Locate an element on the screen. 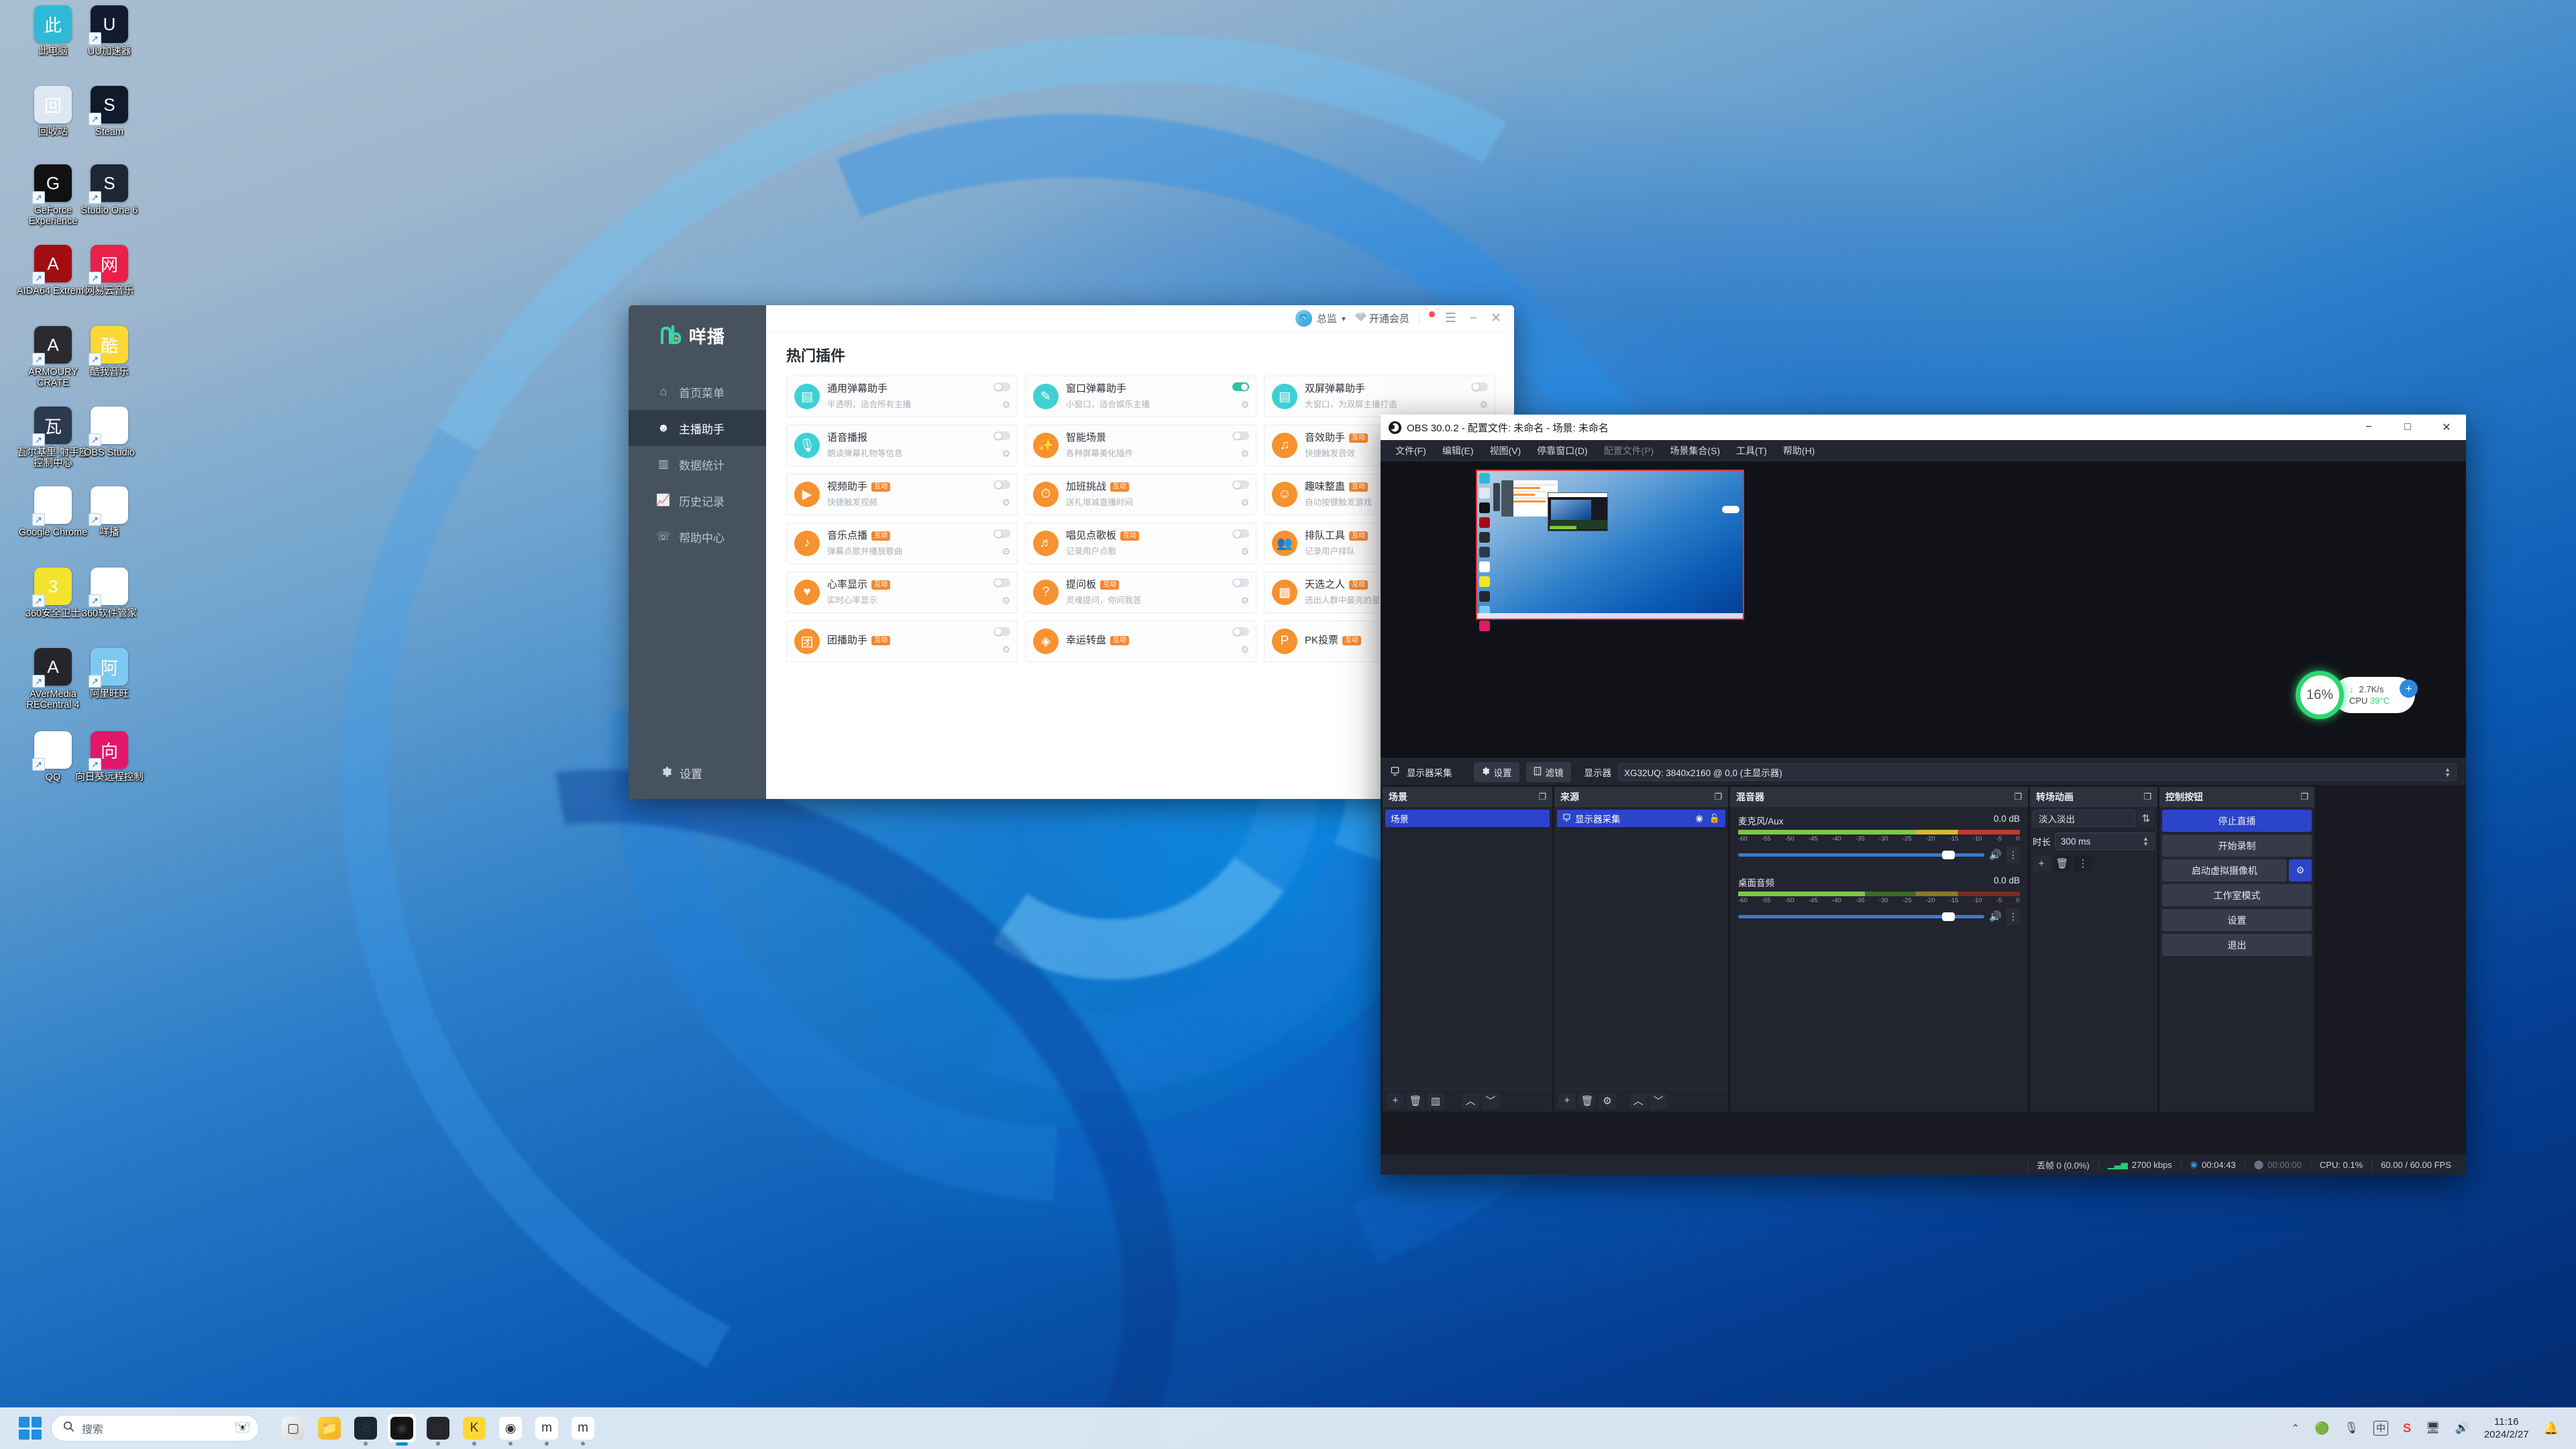  scene-list-item: 场景 is located at coordinates (1467, 818).